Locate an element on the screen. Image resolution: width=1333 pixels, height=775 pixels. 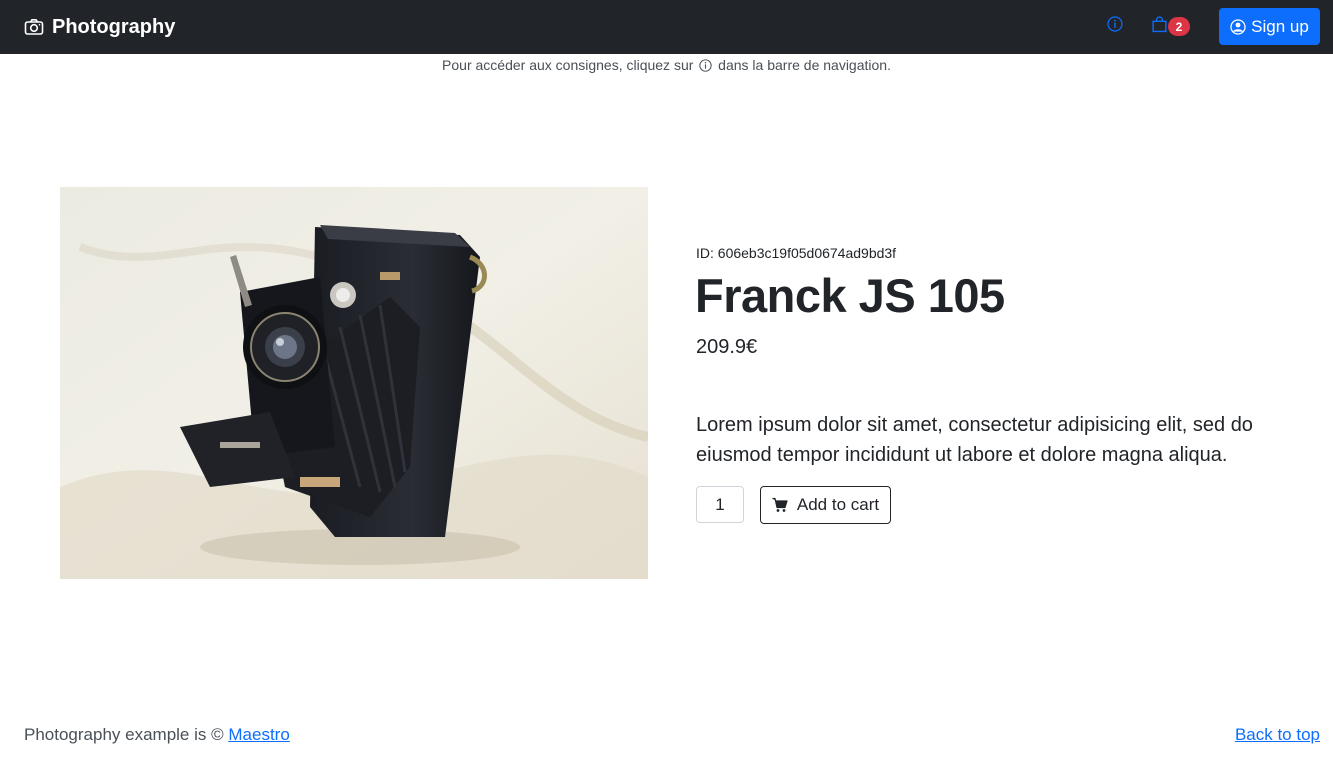
info-link is located at coordinates (1115, 24).